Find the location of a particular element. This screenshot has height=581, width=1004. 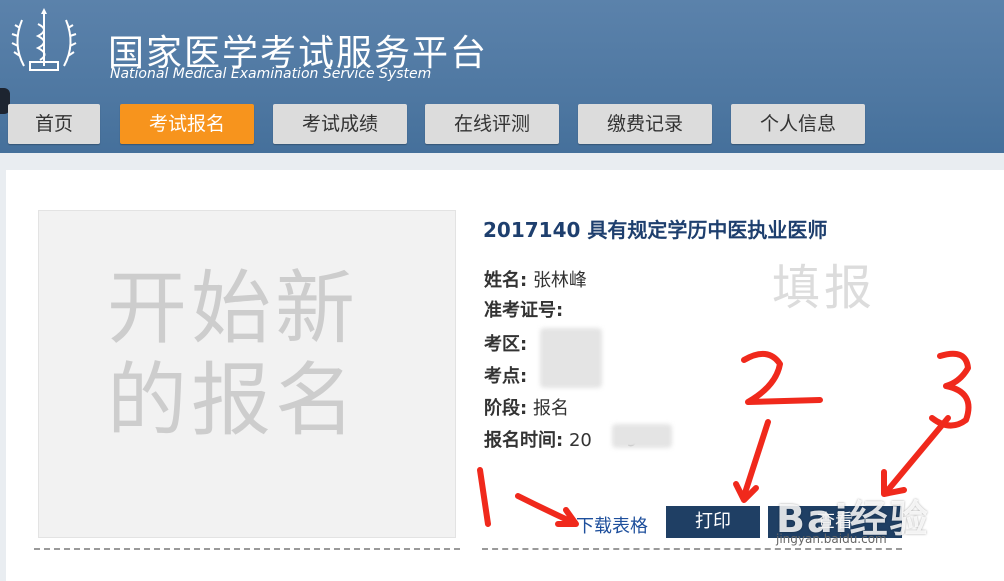

field-stage: 阶段: 报名 is located at coordinates (526, 407).